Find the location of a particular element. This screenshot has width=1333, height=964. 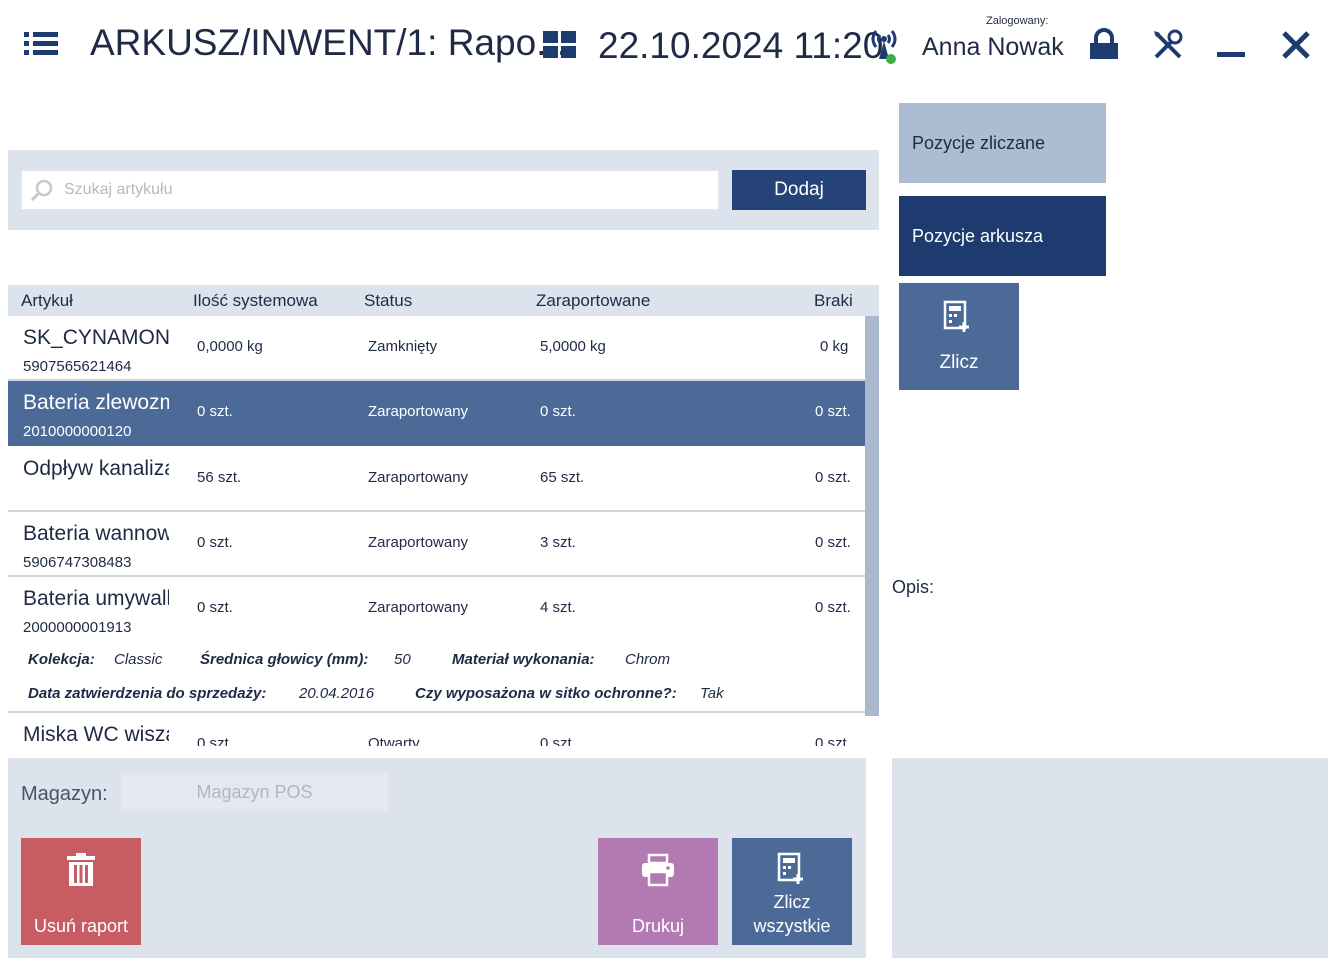

print-button: Drukuj is located at coordinates (658, 891).